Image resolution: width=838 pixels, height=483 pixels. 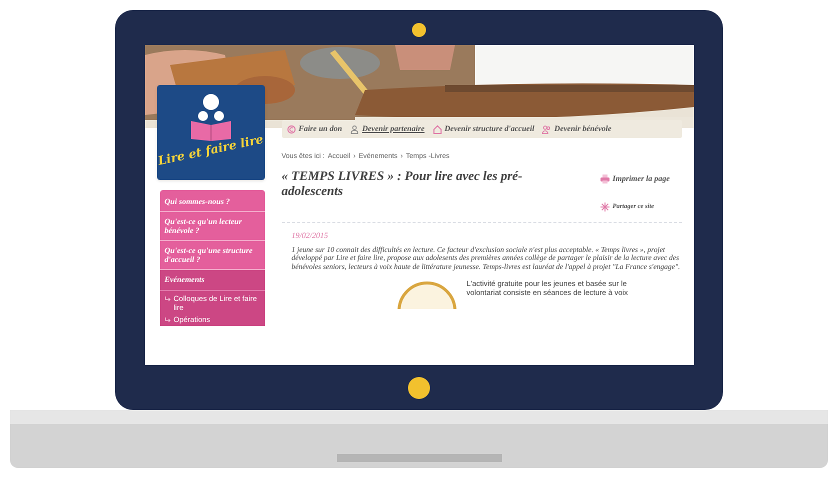 What do you see at coordinates (605, 207) in the screenshot?
I see `share-icon` at bounding box center [605, 207].